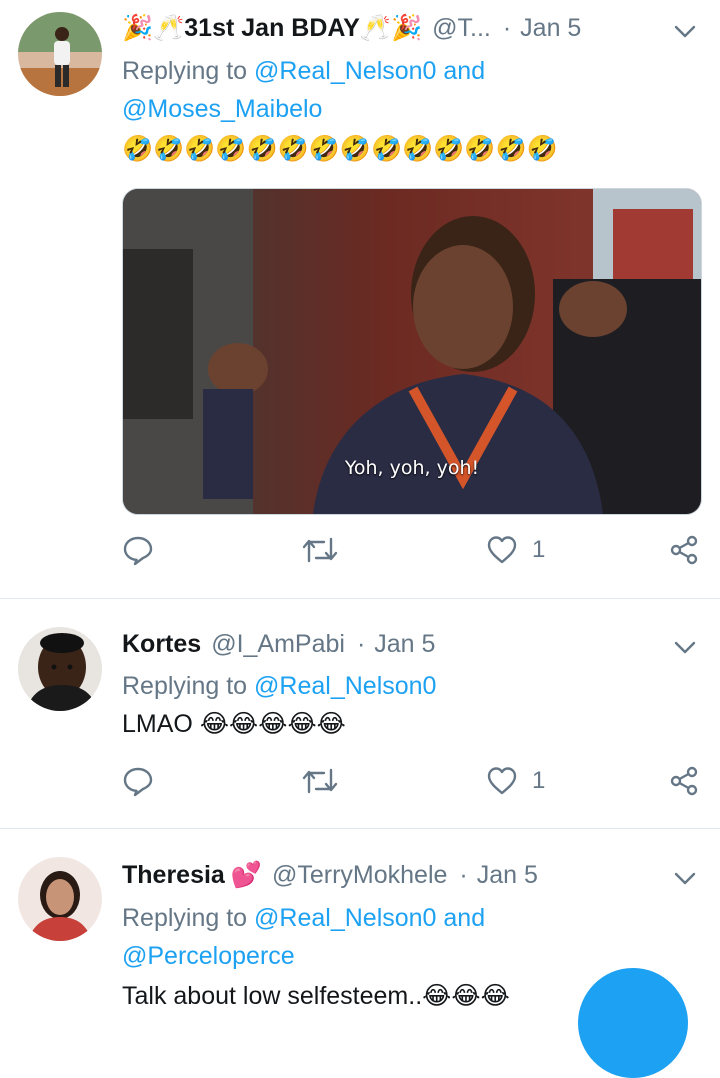 The height and width of the screenshot is (1078, 720). What do you see at coordinates (246, 874) in the screenshot?
I see `hearts-icon: 💕` at bounding box center [246, 874].